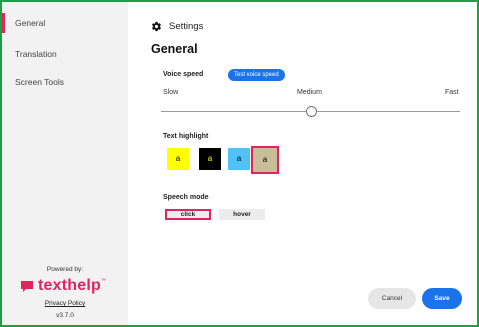  Describe the element at coordinates (265, 160) in the screenshot. I see `highlight-swatch-tan: a` at that location.